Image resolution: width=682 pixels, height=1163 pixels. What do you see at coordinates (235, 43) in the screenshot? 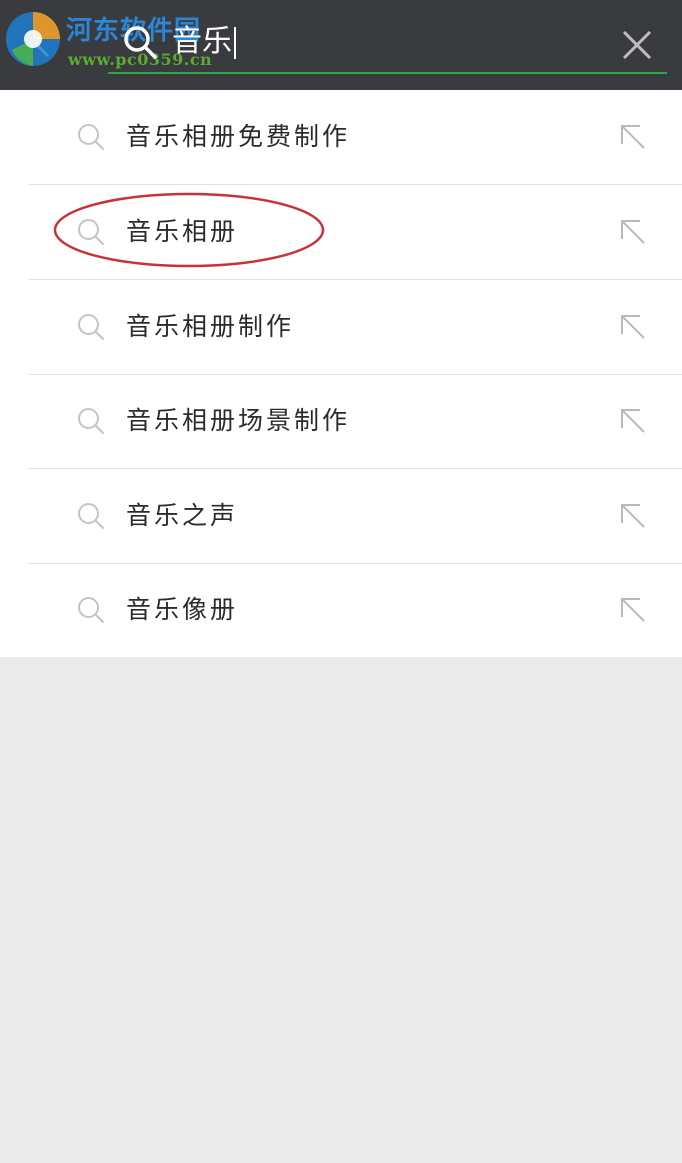
I see `text-caret` at bounding box center [235, 43].